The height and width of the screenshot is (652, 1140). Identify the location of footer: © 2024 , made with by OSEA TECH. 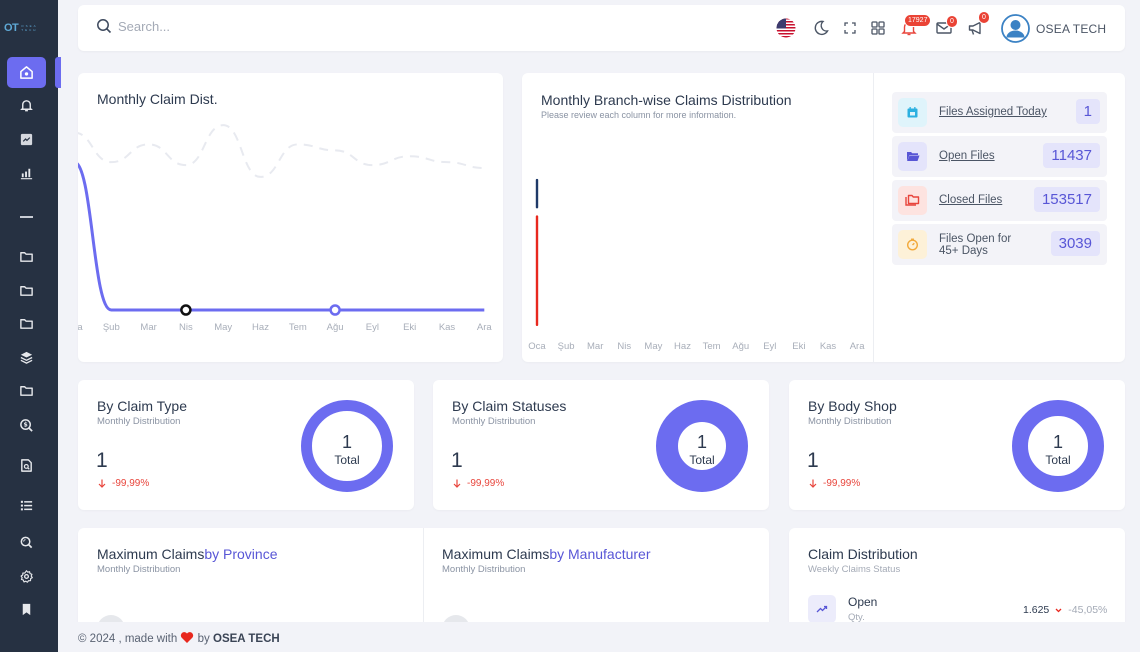
(179, 638).